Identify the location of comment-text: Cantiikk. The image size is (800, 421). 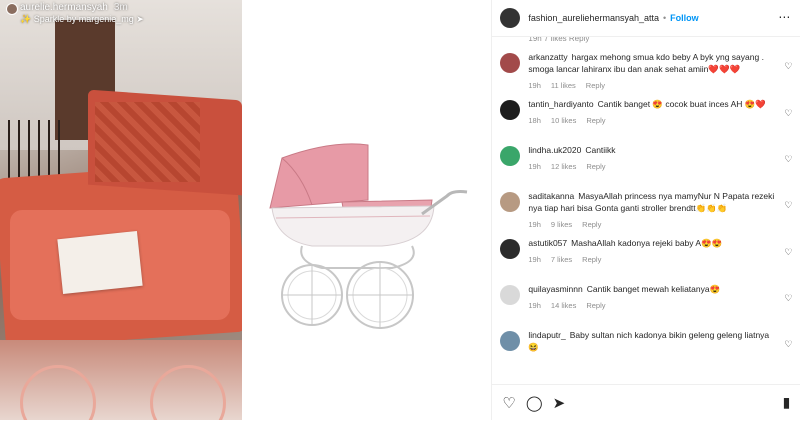
(600, 150).